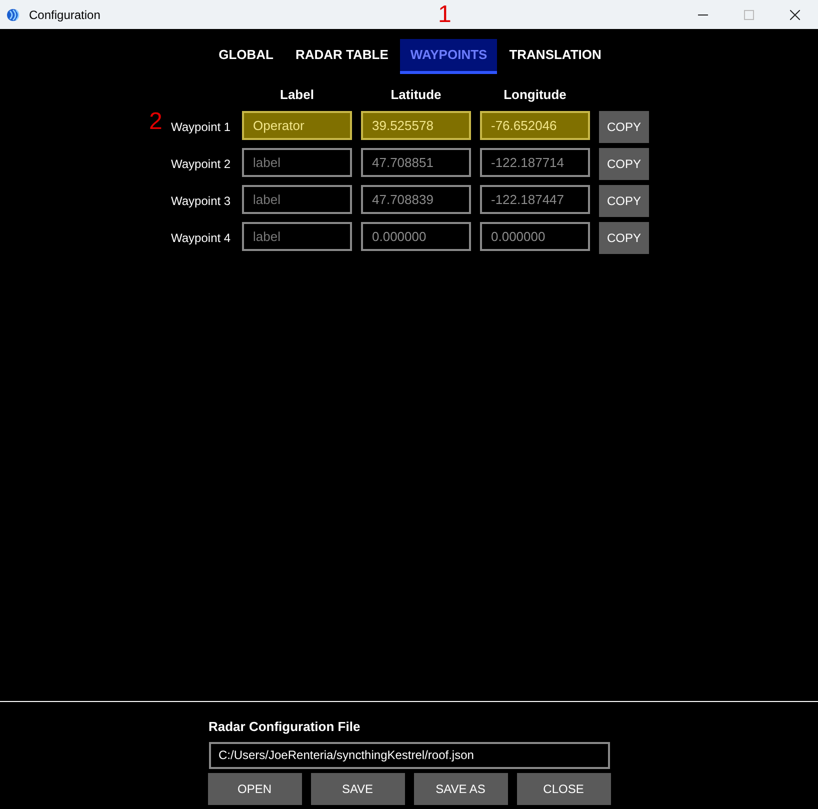 The height and width of the screenshot is (809, 818). Describe the element at coordinates (297, 125) in the screenshot. I see `input-field: Operator` at that location.